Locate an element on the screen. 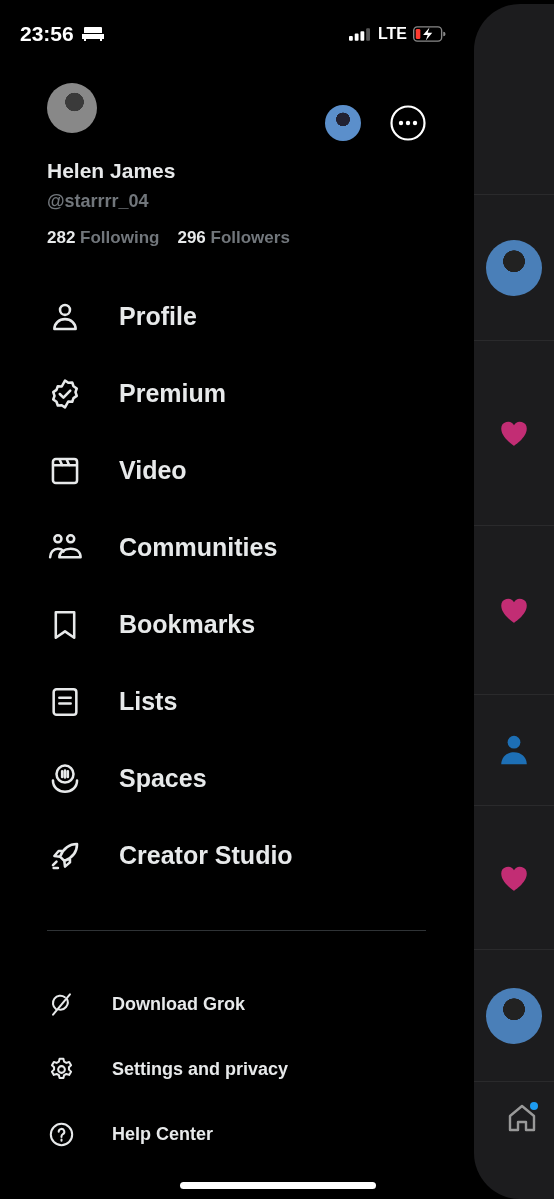 The width and height of the screenshot is (554, 1199). home-icon is located at coordinates (522, 1118).